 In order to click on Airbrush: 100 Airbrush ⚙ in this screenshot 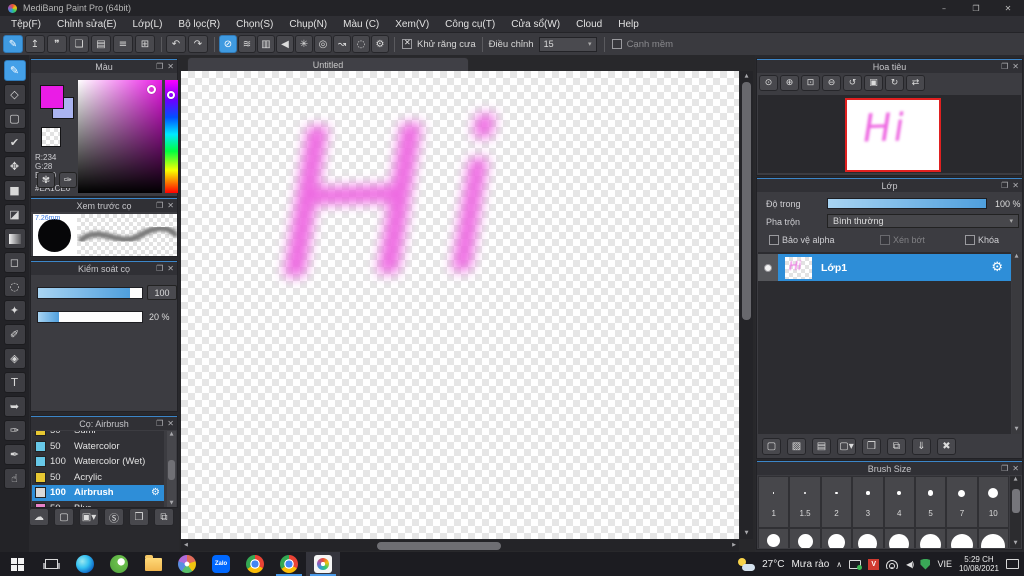, I will do `click(98, 493)`.